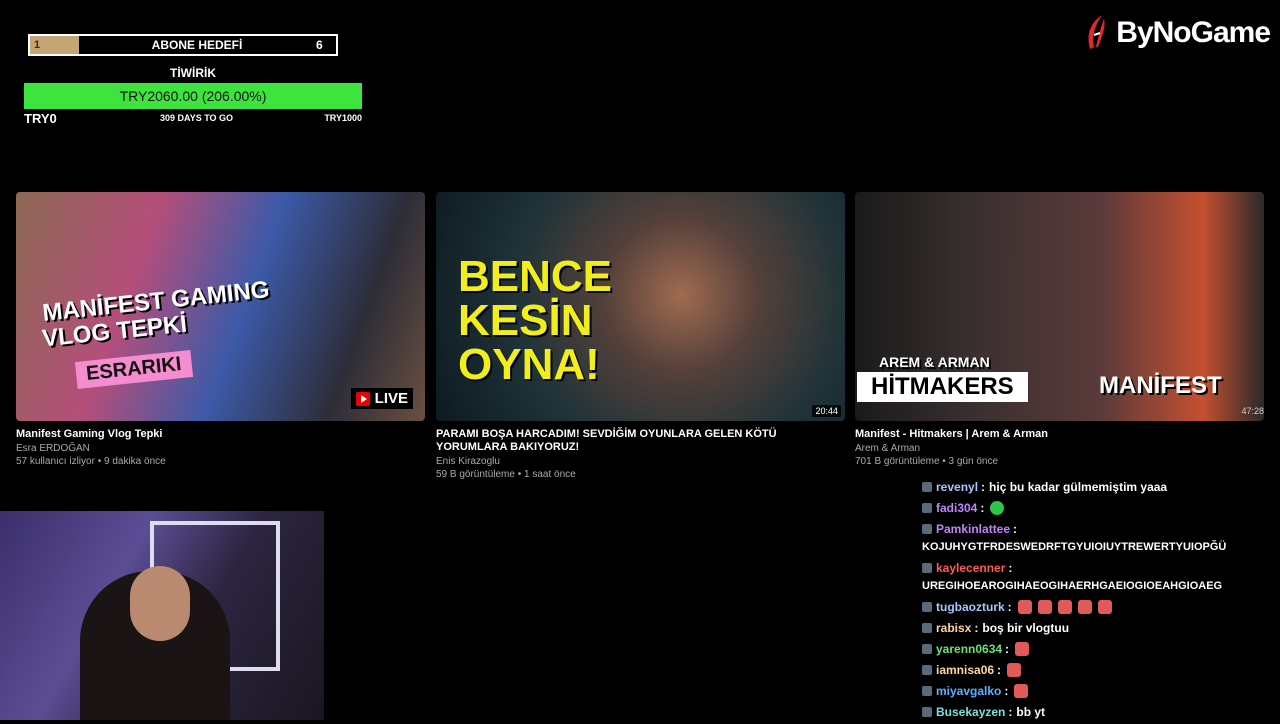 Image resolution: width=1280 pixels, height=724 pixels. What do you see at coordinates (525, 320) in the screenshot?
I see `thumb-title-line2: KESİN` at bounding box center [525, 320].